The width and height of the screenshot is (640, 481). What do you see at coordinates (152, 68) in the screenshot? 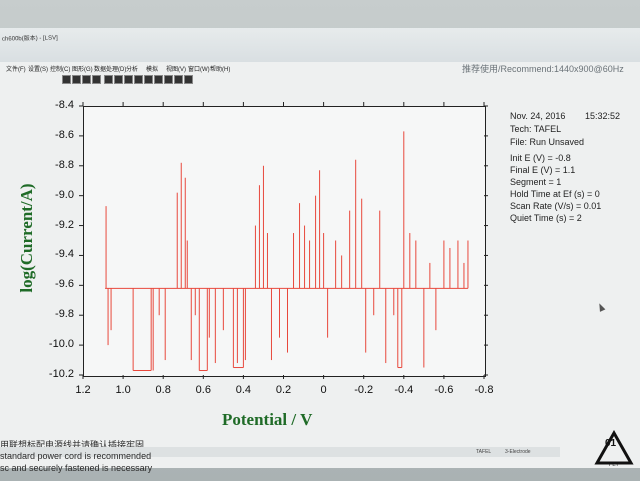
I see `menu-simulation: 模拟` at bounding box center [152, 68].